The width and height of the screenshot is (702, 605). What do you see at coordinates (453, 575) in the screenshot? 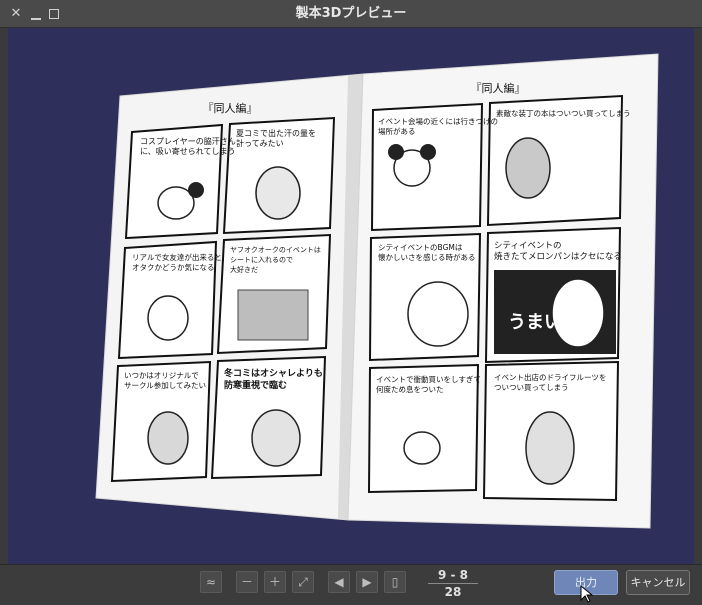
I see `current-page-spread: 9 - 8` at bounding box center [453, 575].